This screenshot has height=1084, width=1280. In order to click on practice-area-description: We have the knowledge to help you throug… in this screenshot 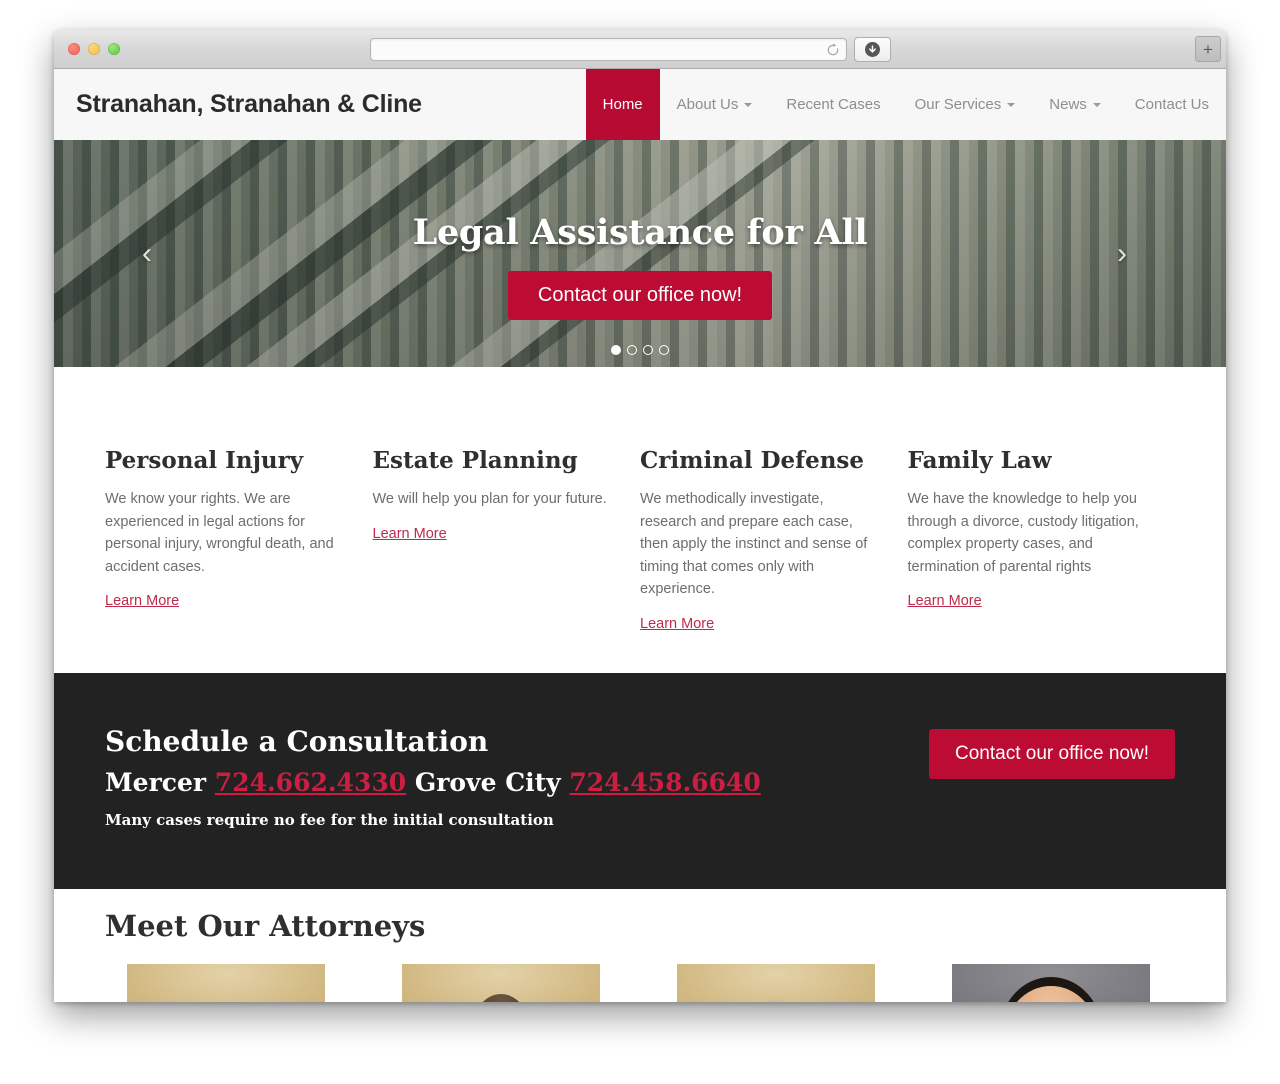, I will do `click(1023, 533)`.